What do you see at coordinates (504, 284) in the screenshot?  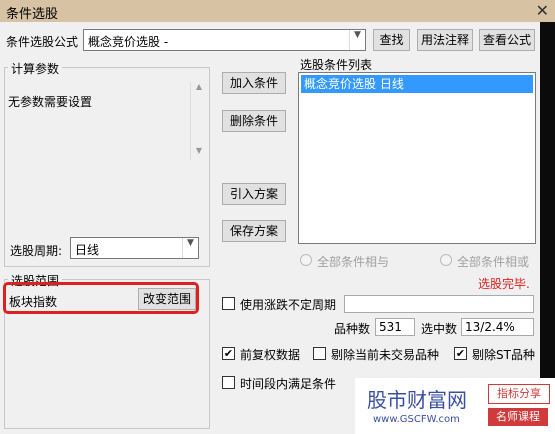 I see `status-text: 选股完毕.` at bounding box center [504, 284].